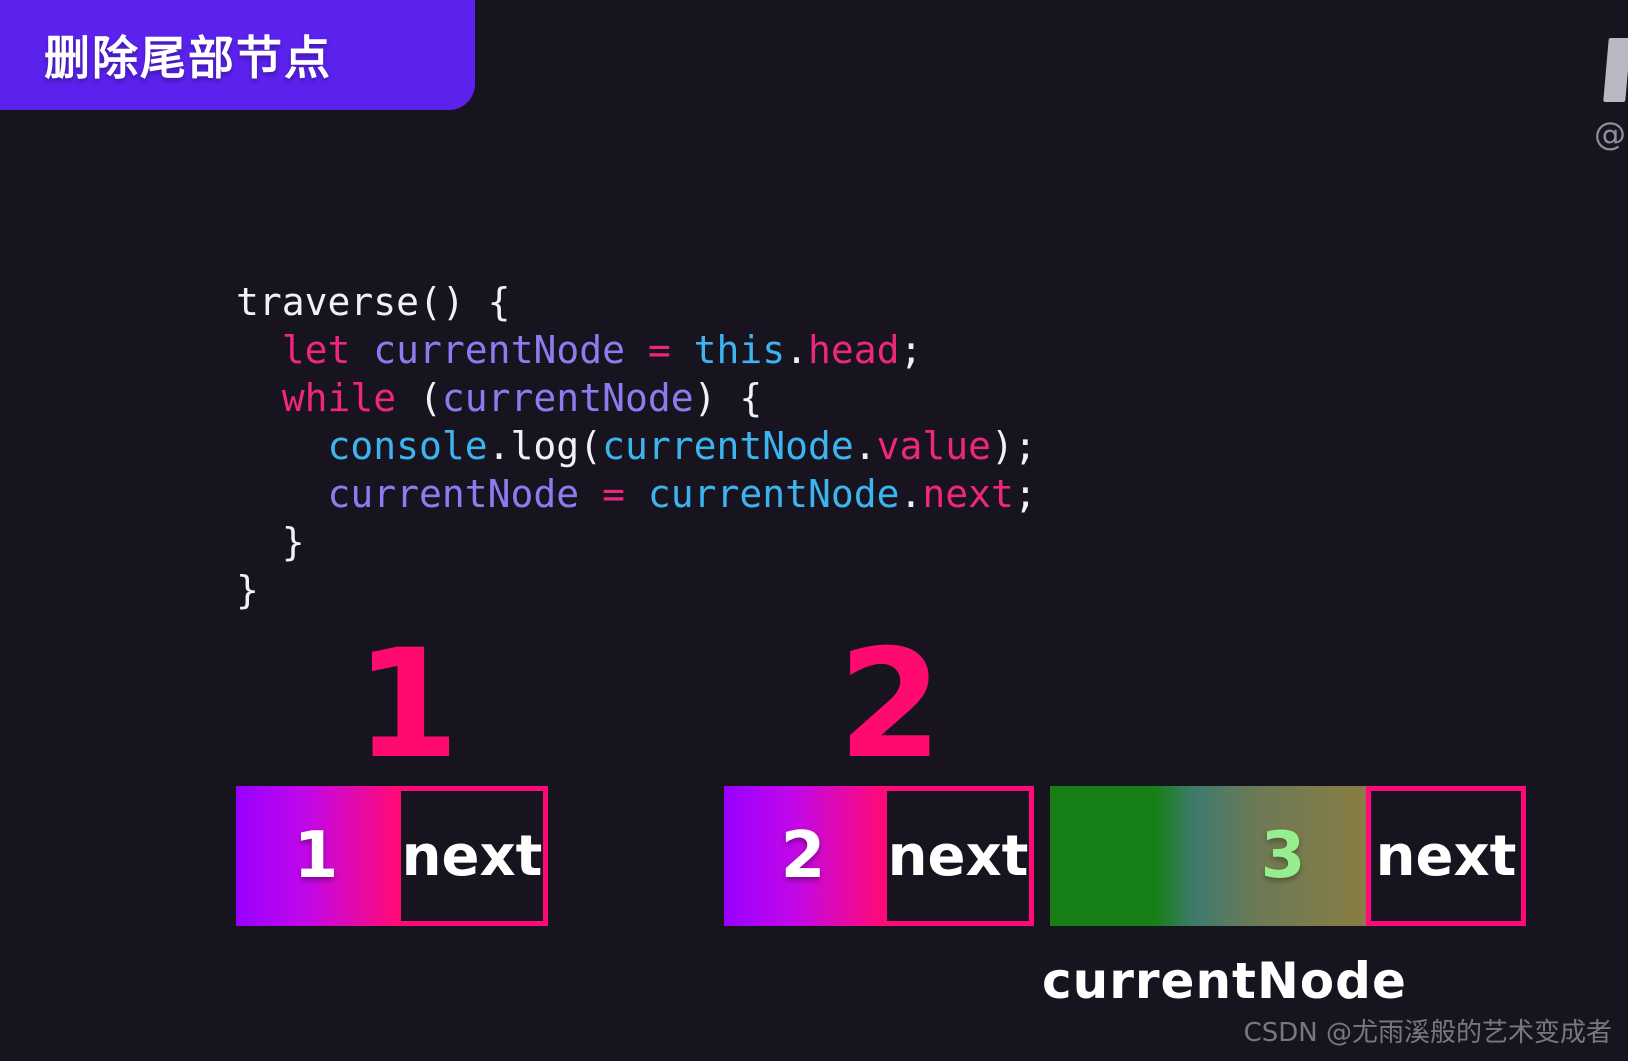 The image size is (1628, 1061). I want to click on list-node-1: 1 next, so click(392, 856).